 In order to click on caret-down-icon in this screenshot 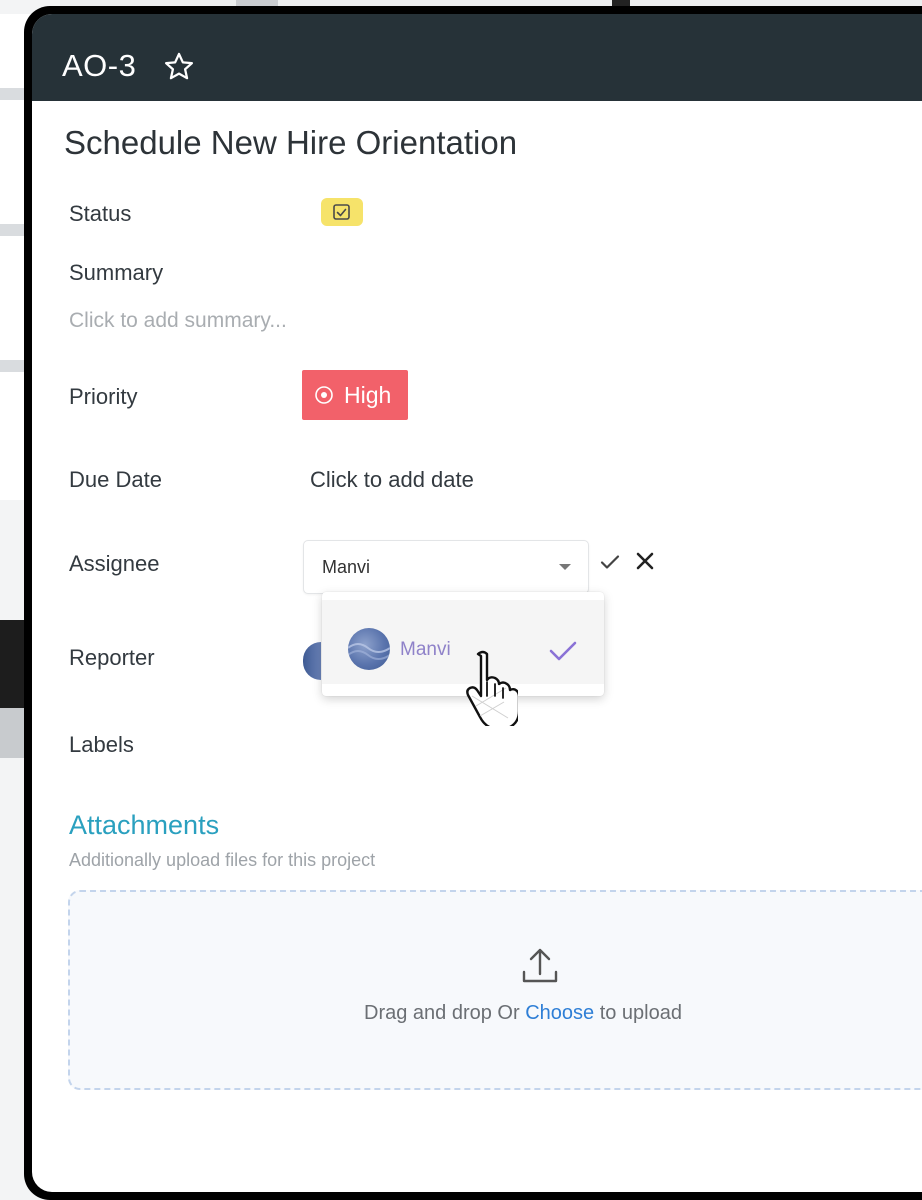, I will do `click(565, 567)`.